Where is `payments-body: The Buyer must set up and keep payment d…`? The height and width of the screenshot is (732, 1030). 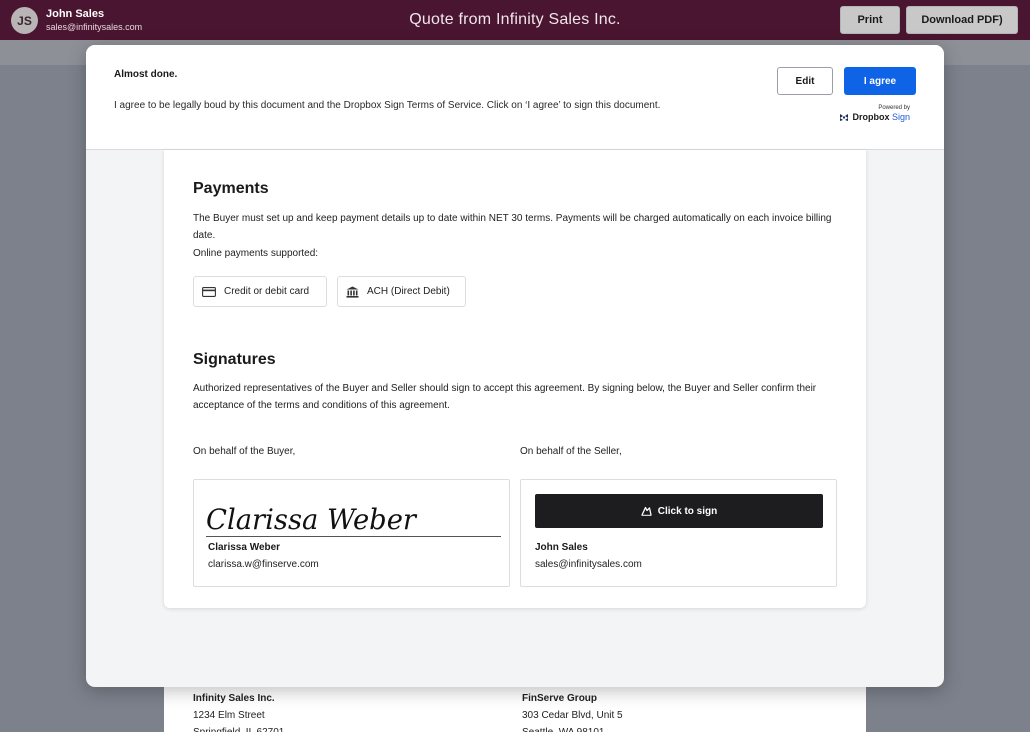 payments-body: The Buyer must set up and keep payment d… is located at coordinates (512, 227).